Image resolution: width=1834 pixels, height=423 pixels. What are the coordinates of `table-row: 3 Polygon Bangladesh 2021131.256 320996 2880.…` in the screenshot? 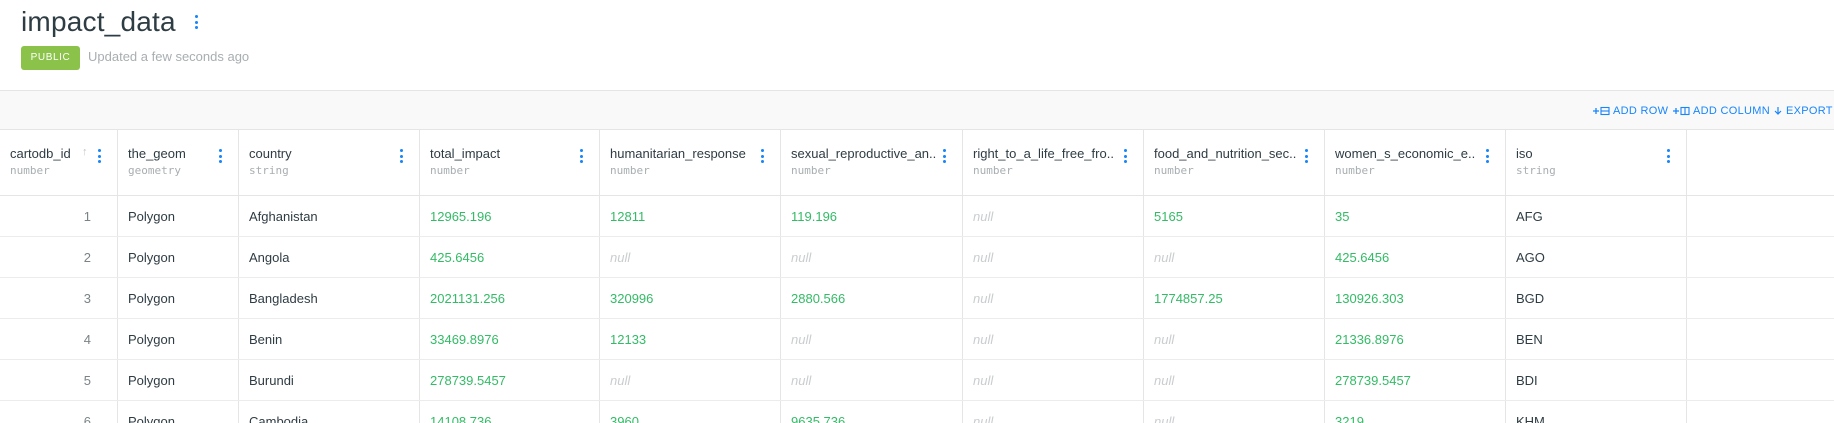 It's located at (917, 298).